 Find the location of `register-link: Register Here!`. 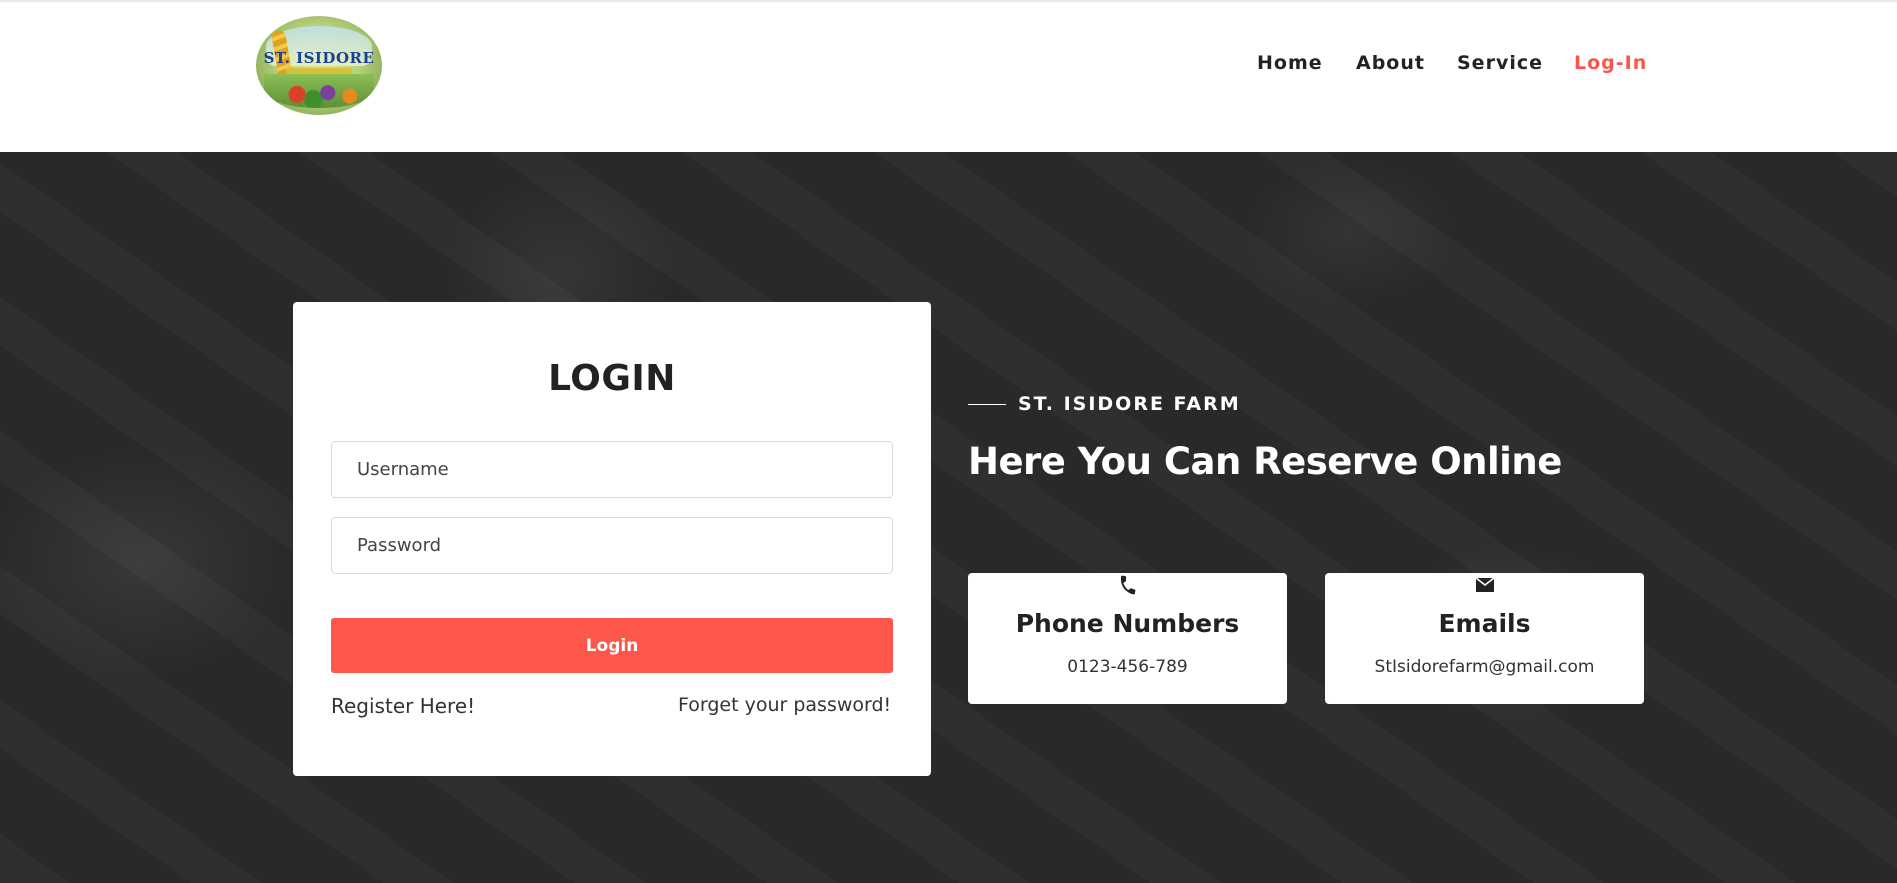

register-link: Register Here! is located at coordinates (403, 706).